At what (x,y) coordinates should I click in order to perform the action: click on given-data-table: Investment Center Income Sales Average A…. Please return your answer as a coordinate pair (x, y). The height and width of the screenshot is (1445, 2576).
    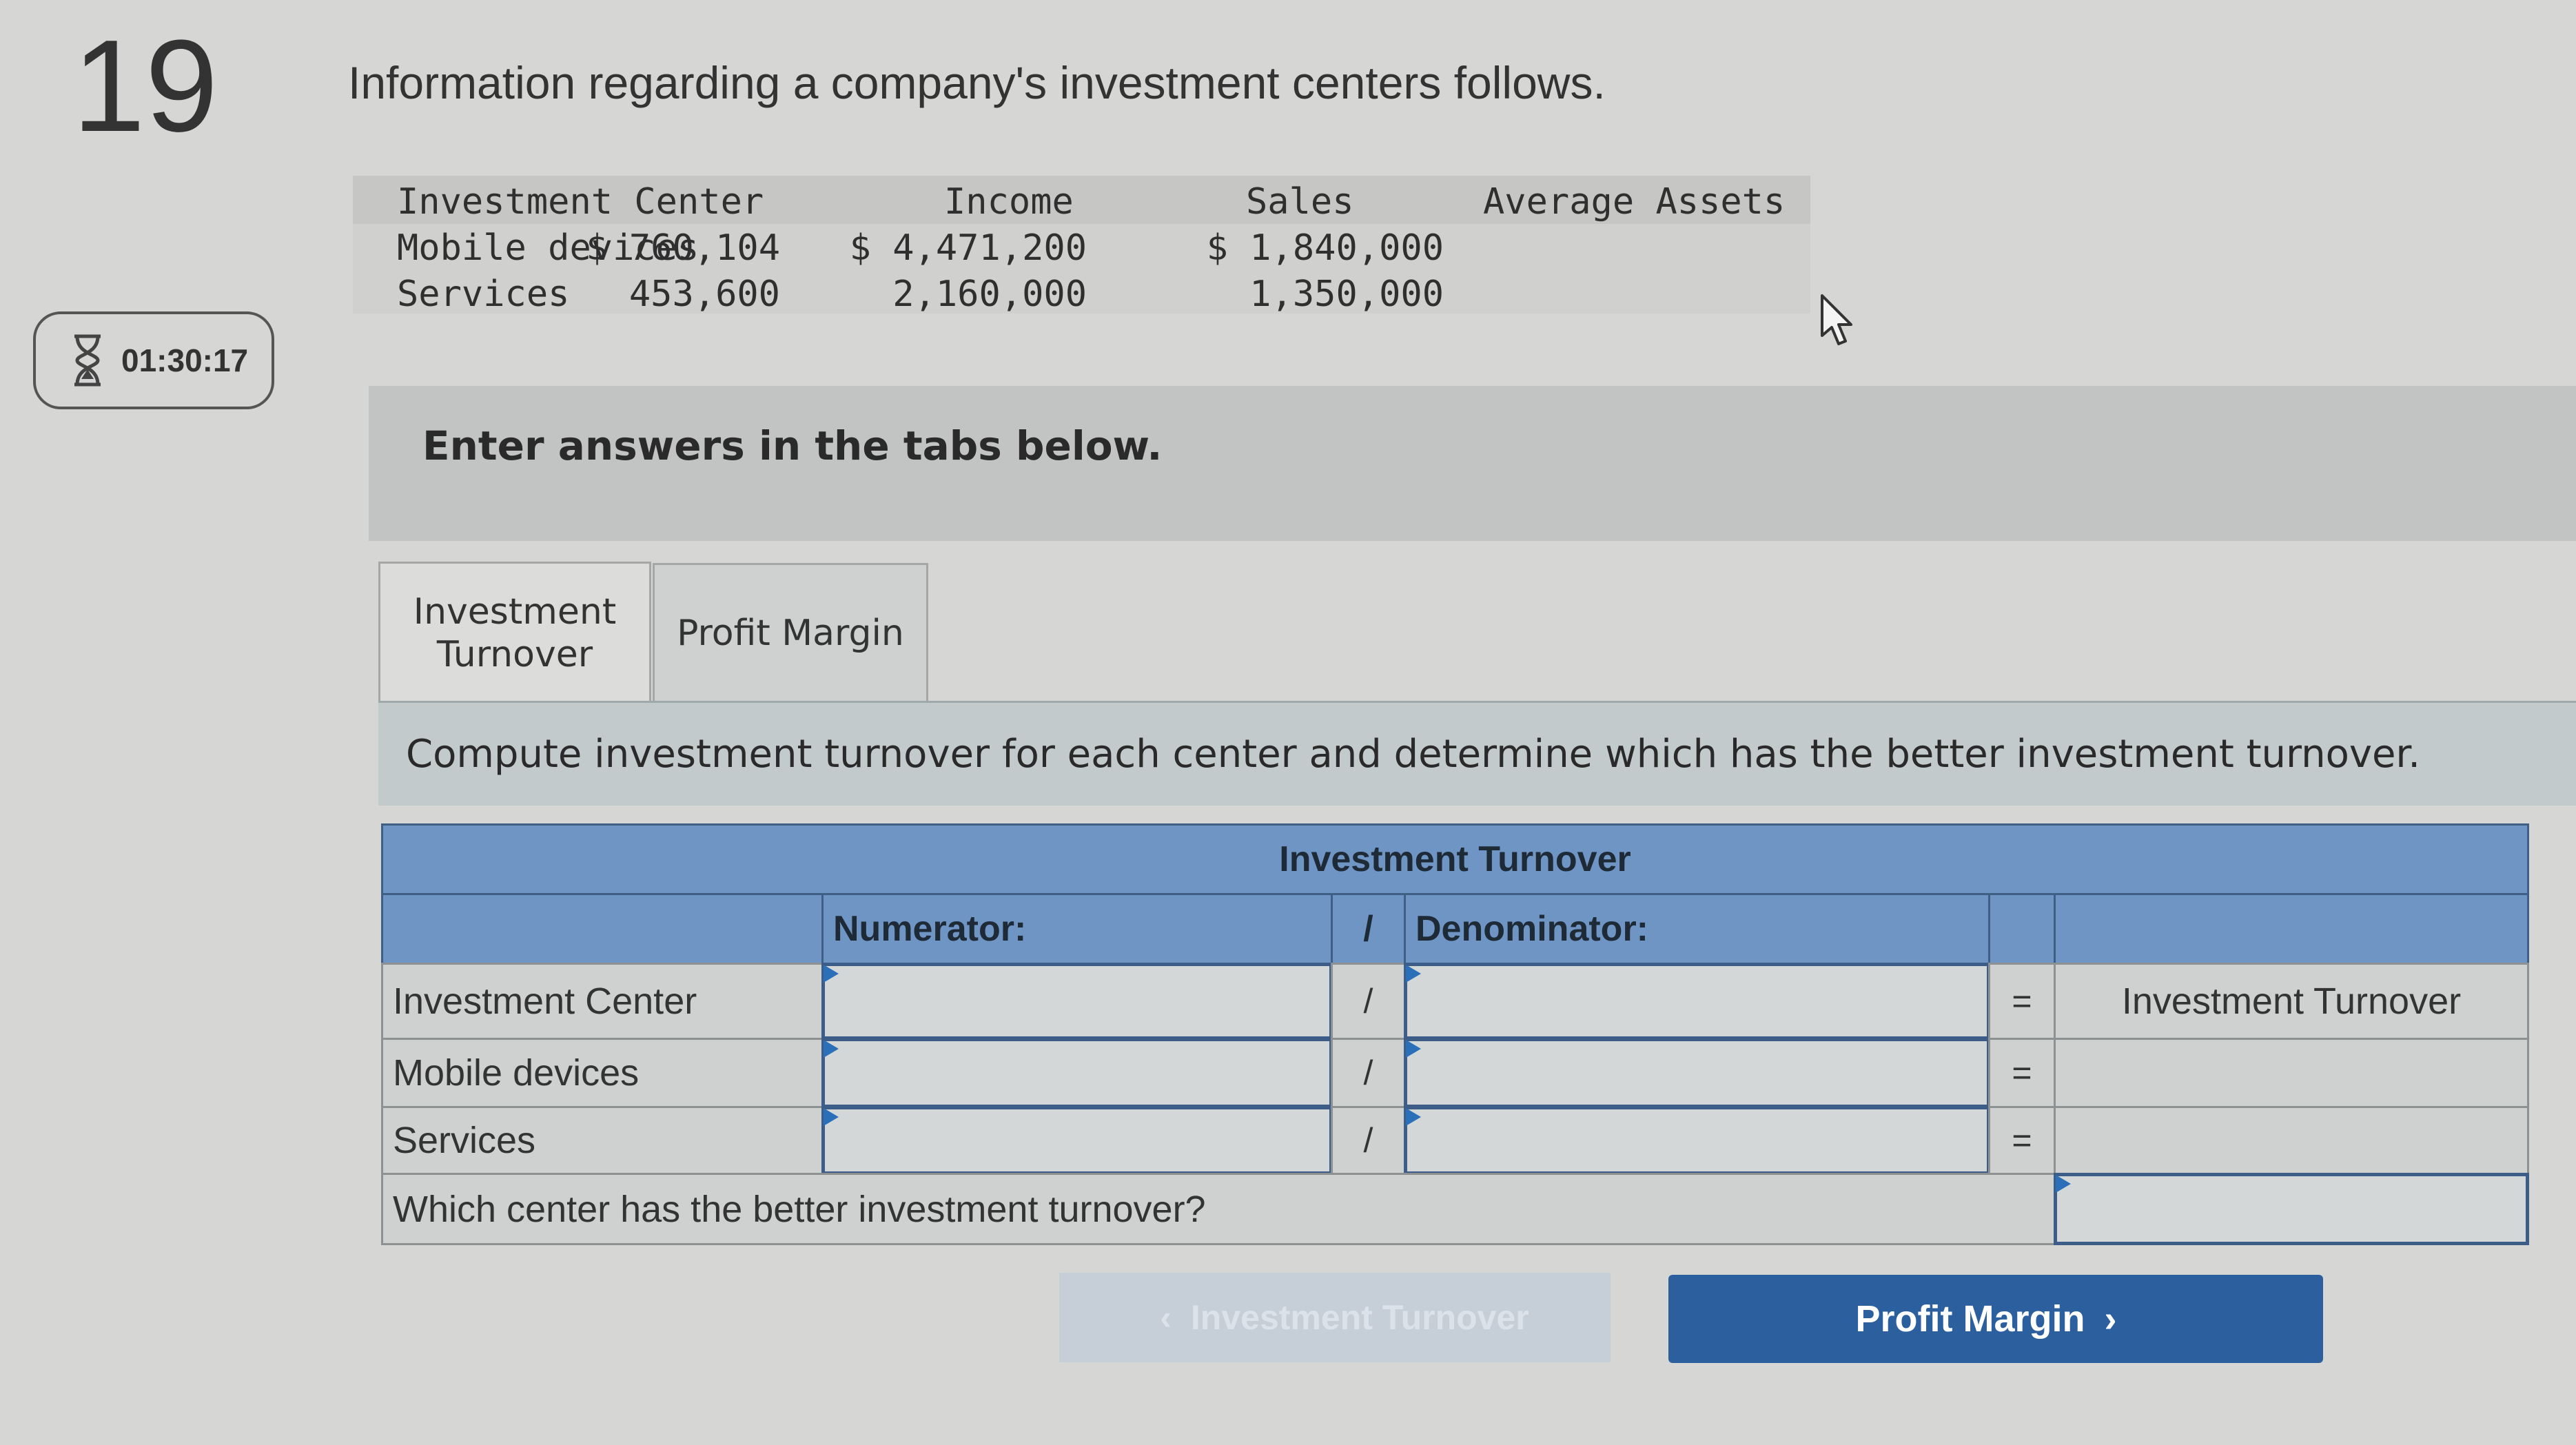
    Looking at the image, I should click on (1081, 246).